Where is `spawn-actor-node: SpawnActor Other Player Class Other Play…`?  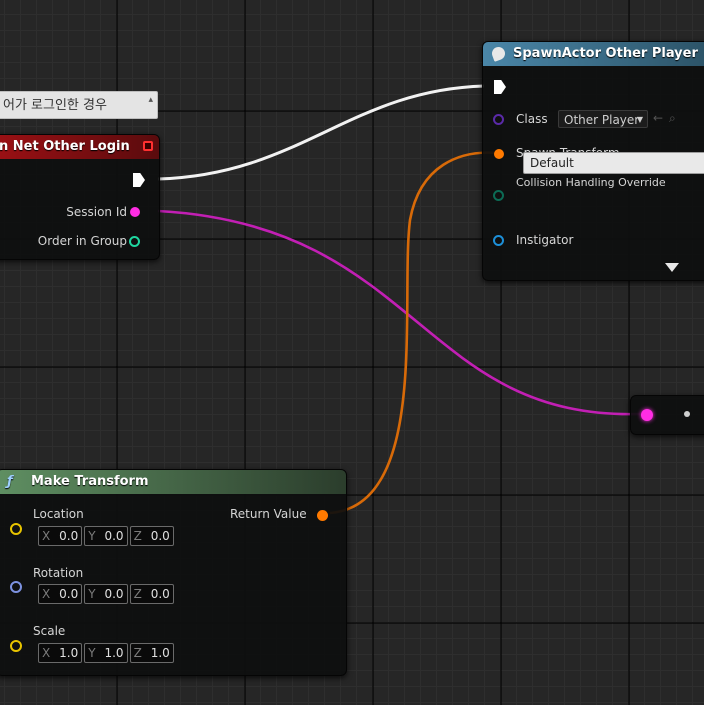 spawn-actor-node: SpawnActor Other Player Class Other Play… is located at coordinates (593, 161).